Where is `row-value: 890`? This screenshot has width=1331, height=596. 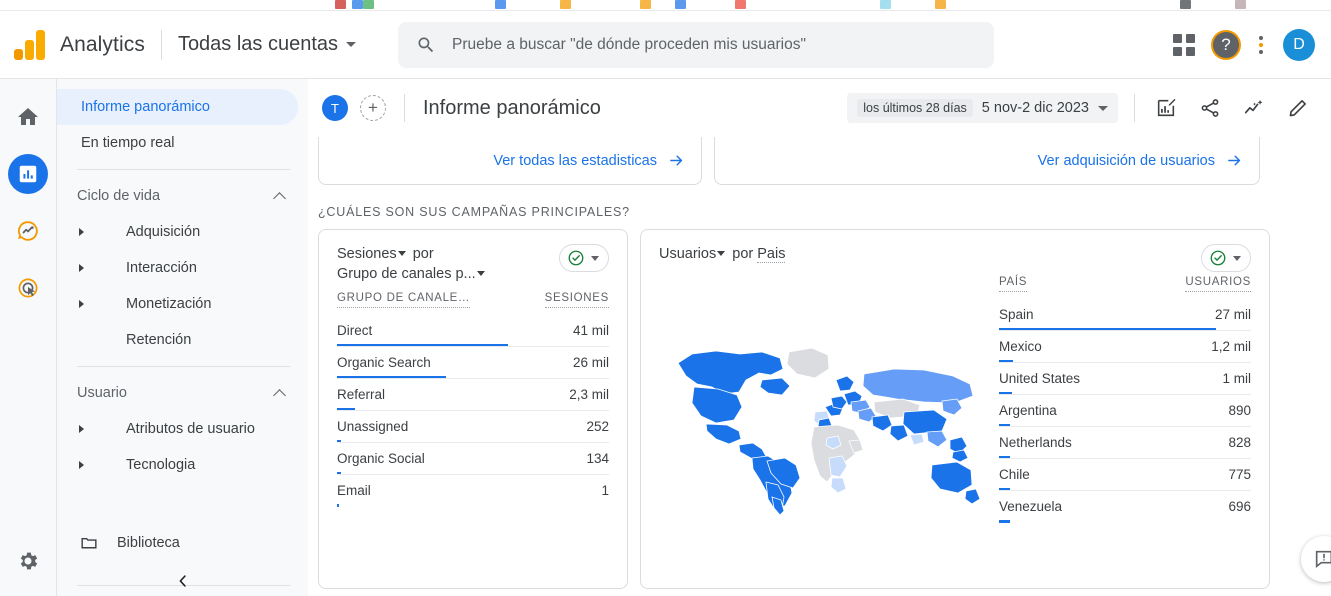
row-value: 890 is located at coordinates (1239, 410).